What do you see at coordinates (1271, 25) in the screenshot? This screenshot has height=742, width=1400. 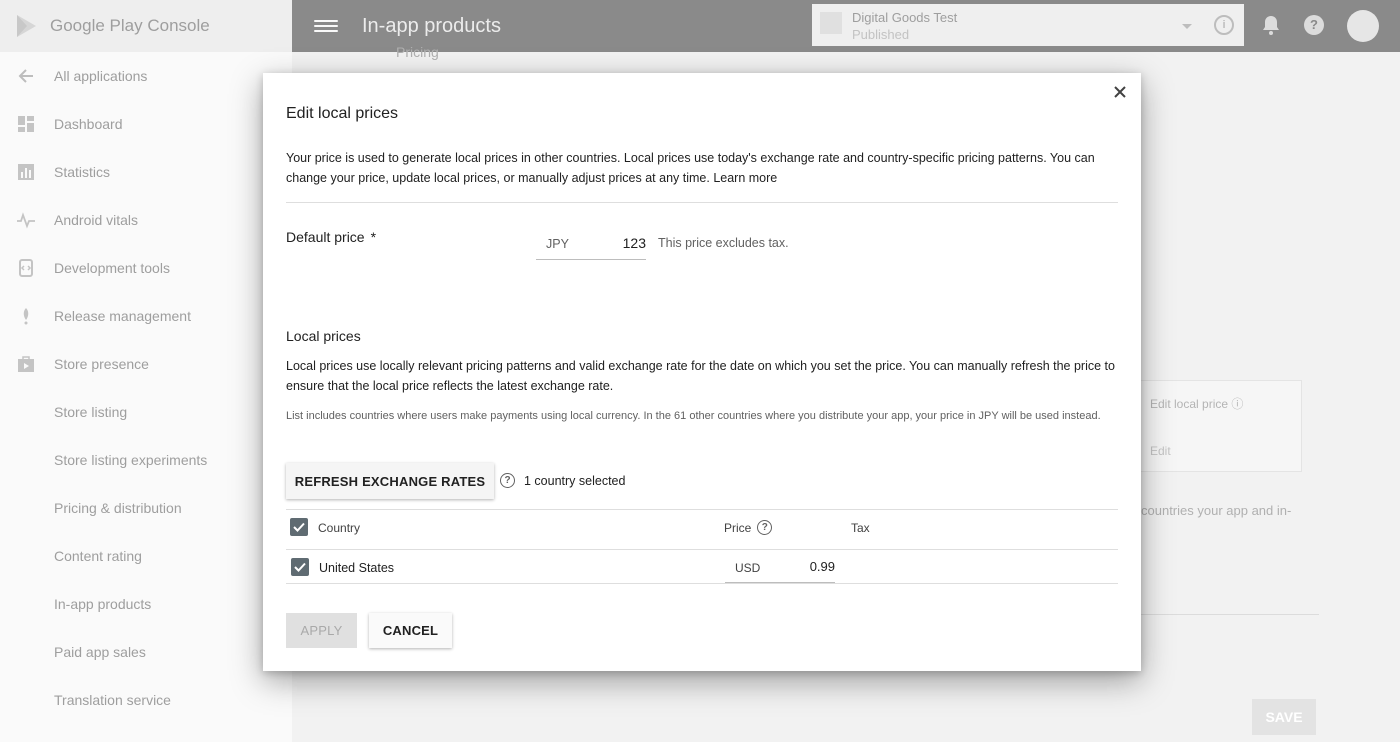 I see `bell-icon` at bounding box center [1271, 25].